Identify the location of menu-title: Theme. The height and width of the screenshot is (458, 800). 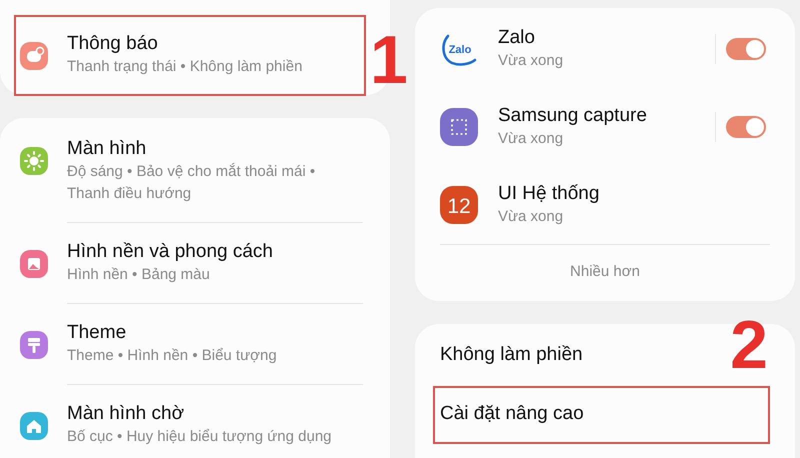
(96, 333).